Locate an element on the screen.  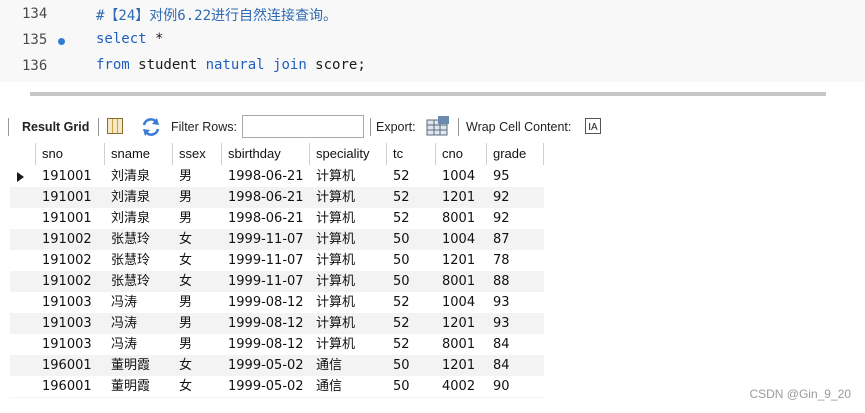
table-row: 196001 董明霞女 1999-05-02 通信 50 4002 90 is located at coordinates (277, 386).